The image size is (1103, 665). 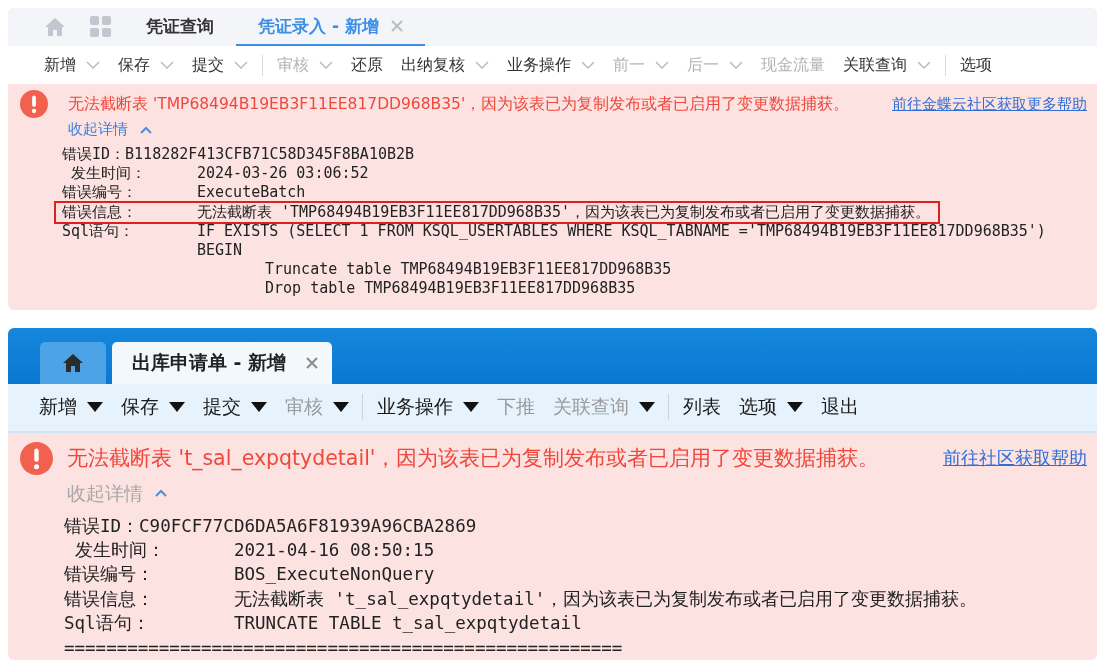 What do you see at coordinates (270, 526) in the screenshot?
I see `error-id-text: 错误ID：C90FCF77CD6DA5A6F81939A96CBA2869` at bounding box center [270, 526].